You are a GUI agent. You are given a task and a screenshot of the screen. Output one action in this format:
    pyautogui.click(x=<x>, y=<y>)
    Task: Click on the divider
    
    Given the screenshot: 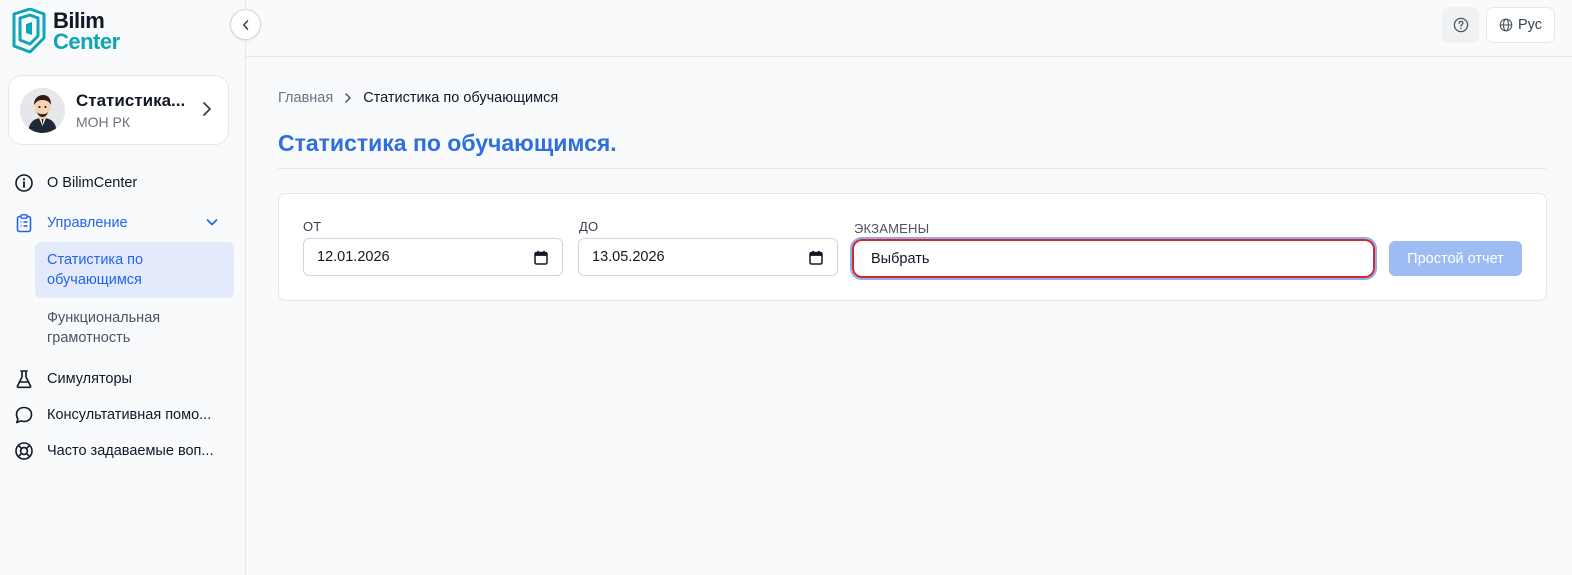 What is the action you would take?
    pyautogui.click(x=912, y=168)
    